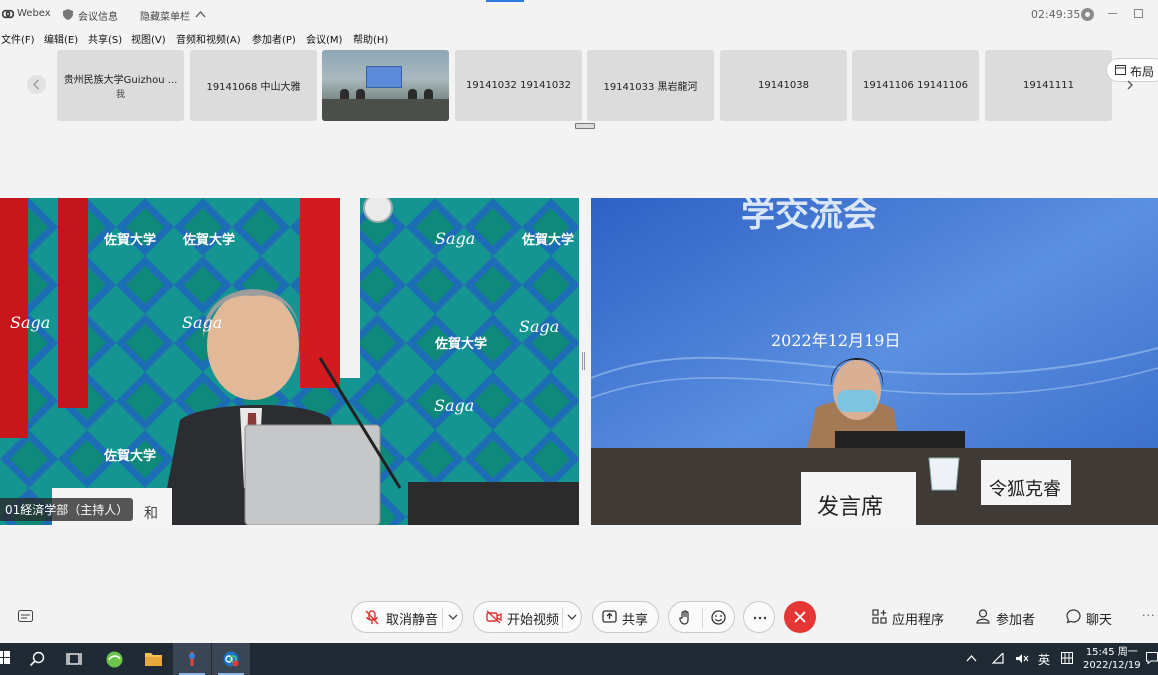 The width and height of the screenshot is (1158, 675). Describe the element at coordinates (8, 14) in the screenshot. I see `webex-logo-icon` at that location.